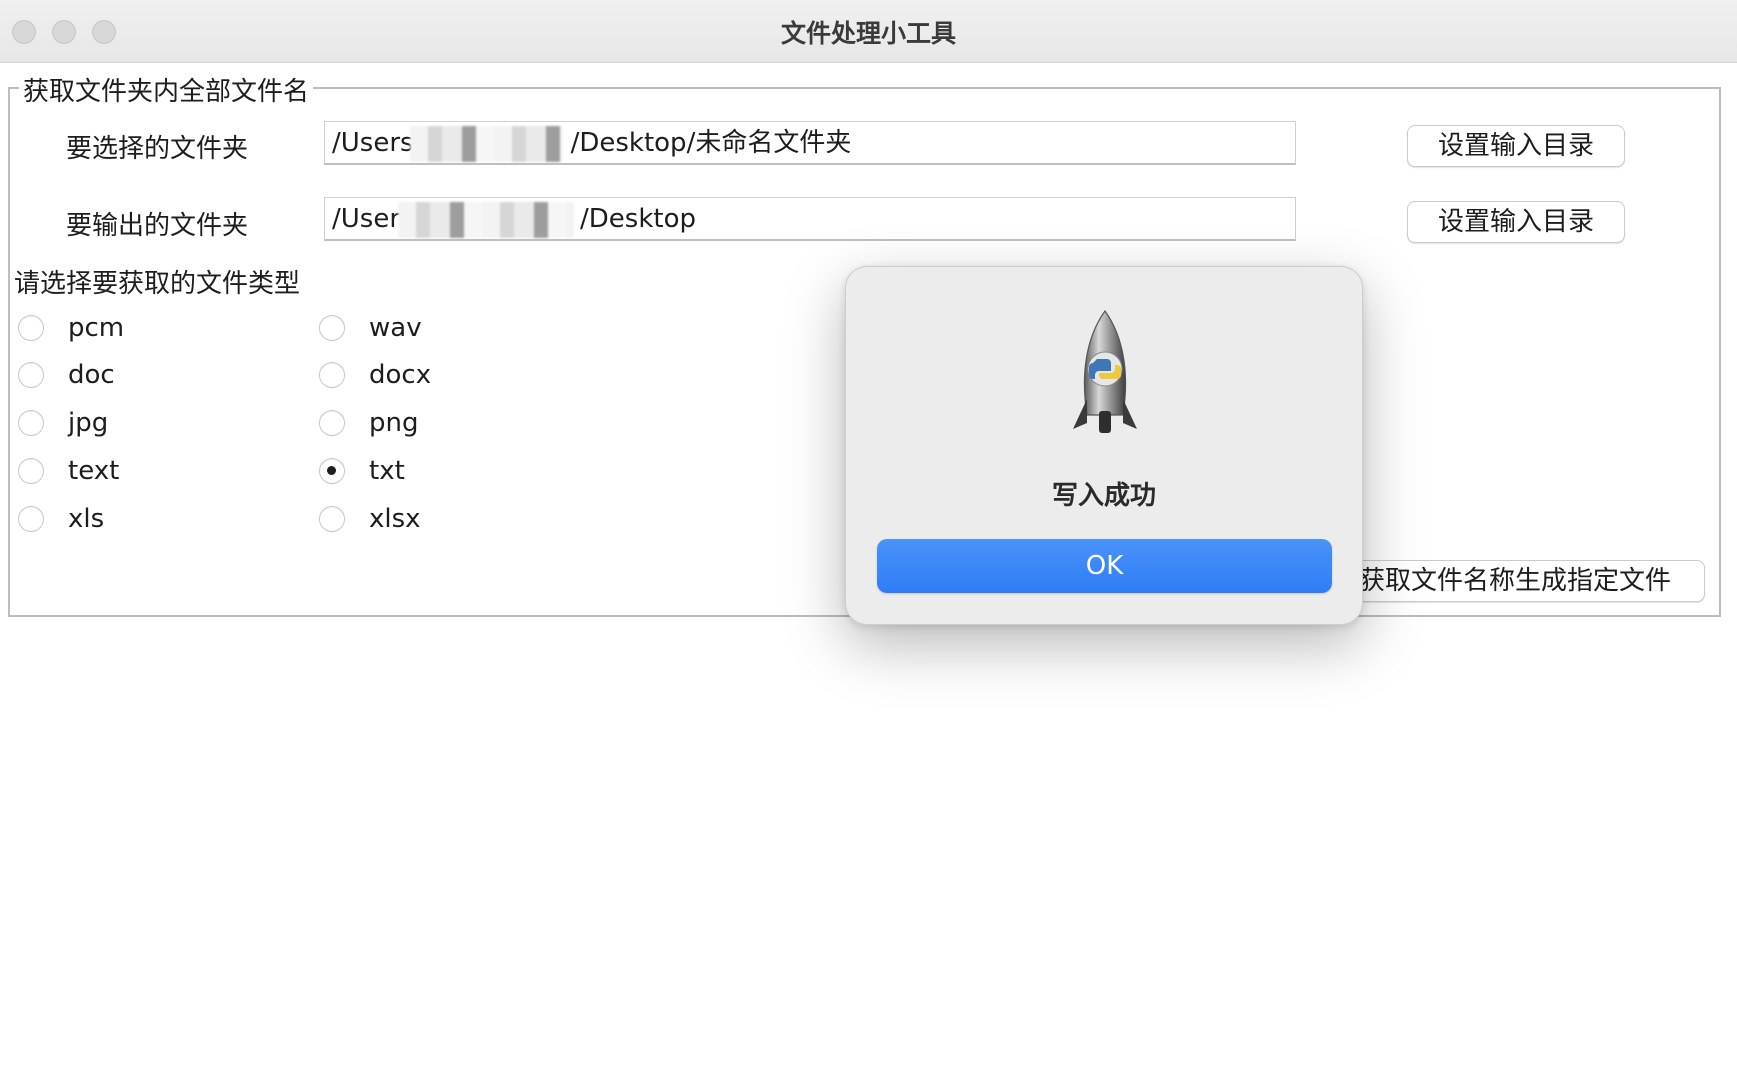 The width and height of the screenshot is (1737, 1080). What do you see at coordinates (1104, 445) in the screenshot?
I see `alert-dialog: 写入成功 OK` at bounding box center [1104, 445].